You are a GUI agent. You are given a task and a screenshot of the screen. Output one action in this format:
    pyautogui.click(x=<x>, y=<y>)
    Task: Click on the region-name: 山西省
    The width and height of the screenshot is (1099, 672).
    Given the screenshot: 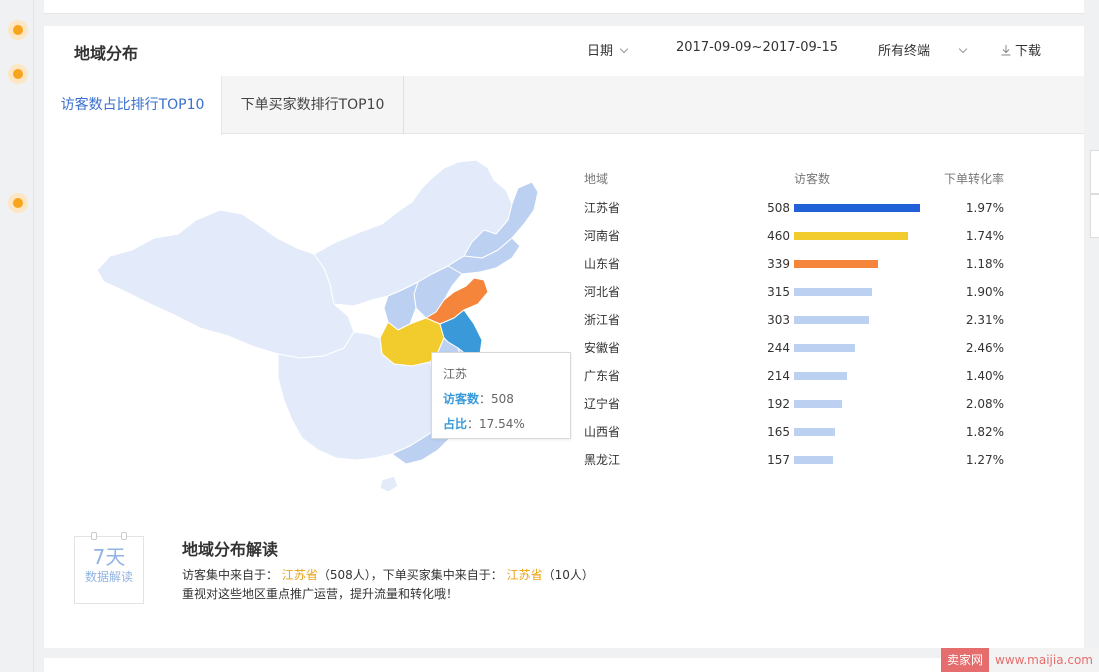 What is the action you would take?
    pyautogui.click(x=602, y=432)
    